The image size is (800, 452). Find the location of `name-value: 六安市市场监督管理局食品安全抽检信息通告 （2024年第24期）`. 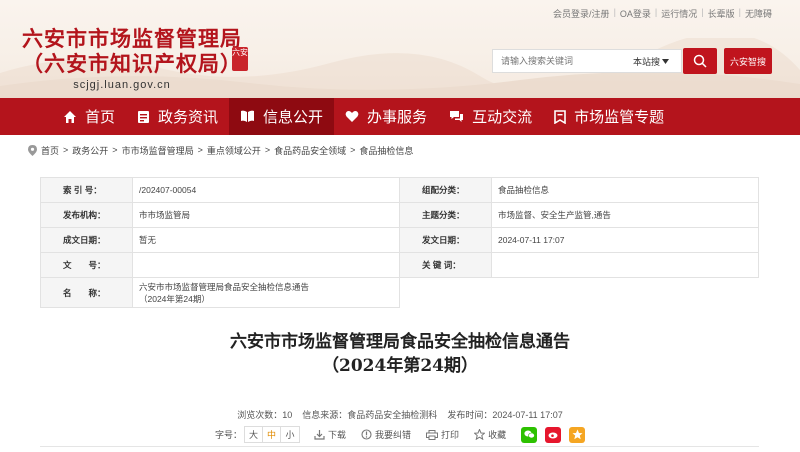

name-value: 六安市市场监督管理局食品安全抽检信息通告 （2024年第24期） is located at coordinates (266, 292).